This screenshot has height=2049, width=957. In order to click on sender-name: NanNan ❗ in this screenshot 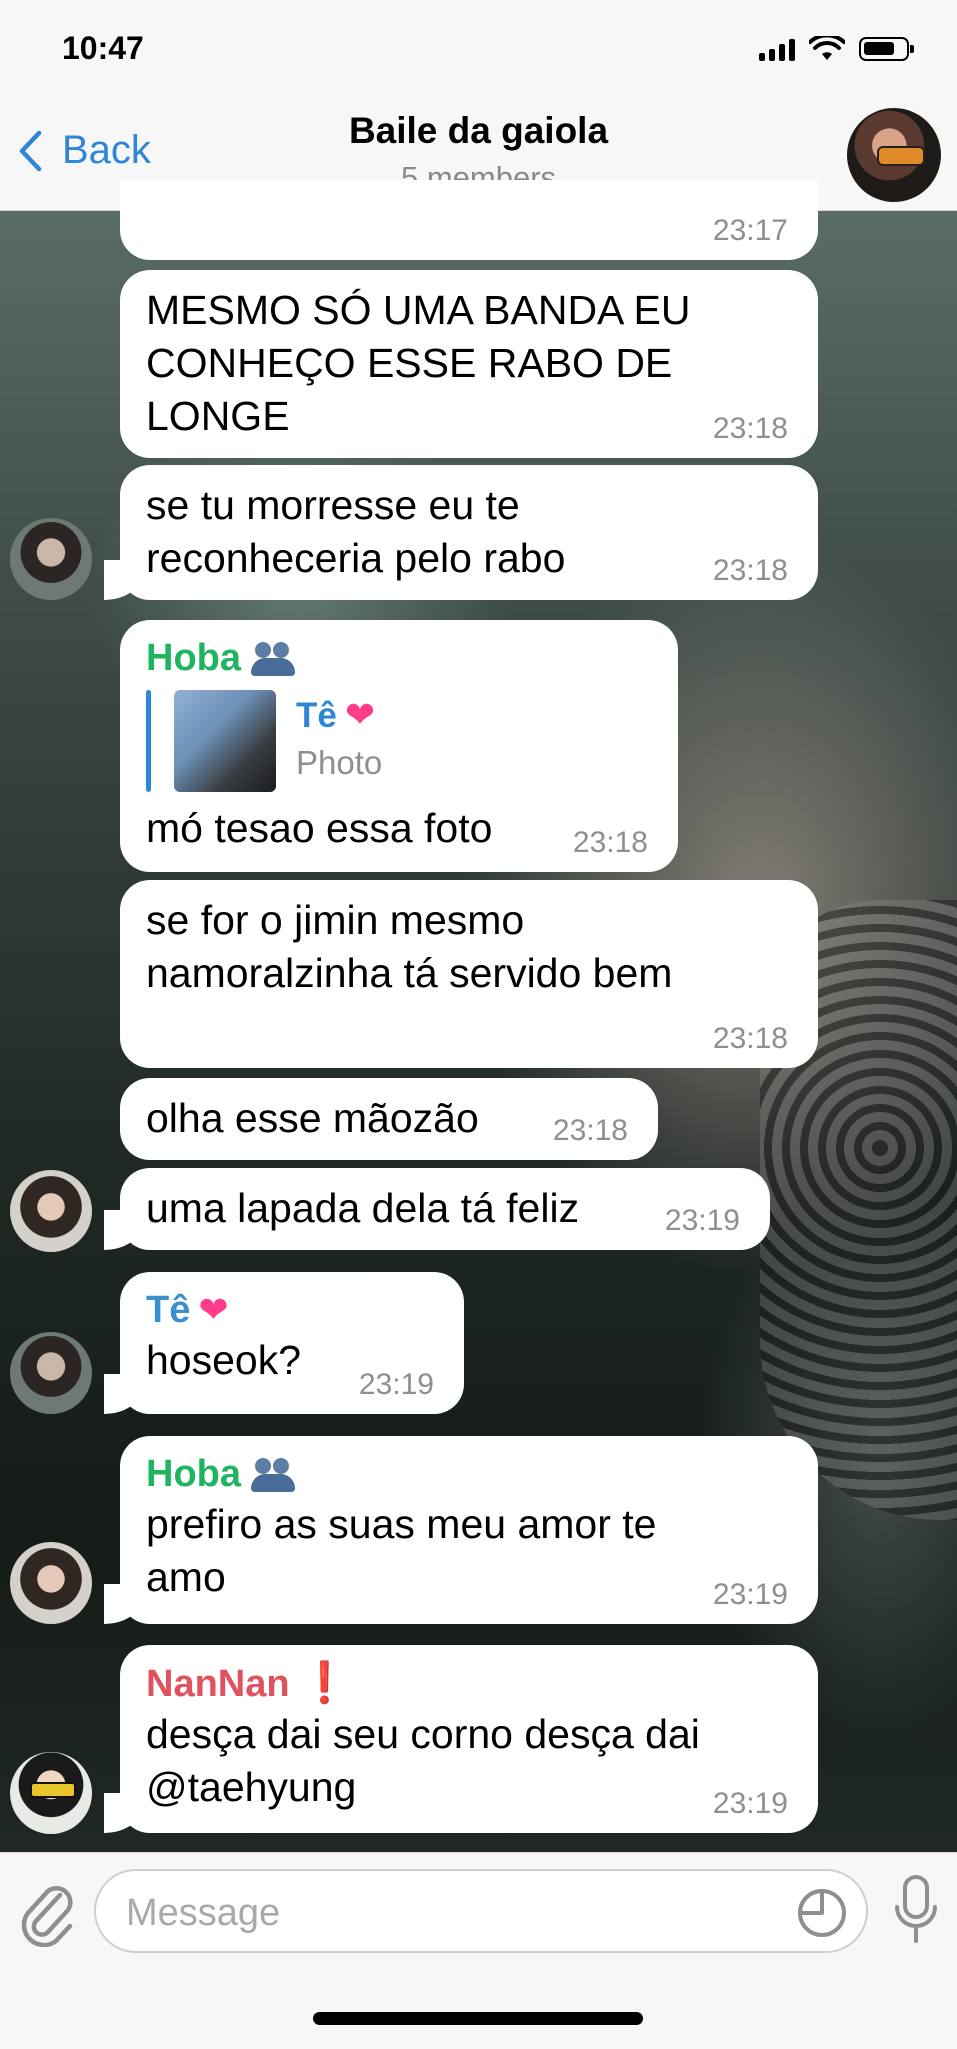, I will do `click(248, 1683)`.